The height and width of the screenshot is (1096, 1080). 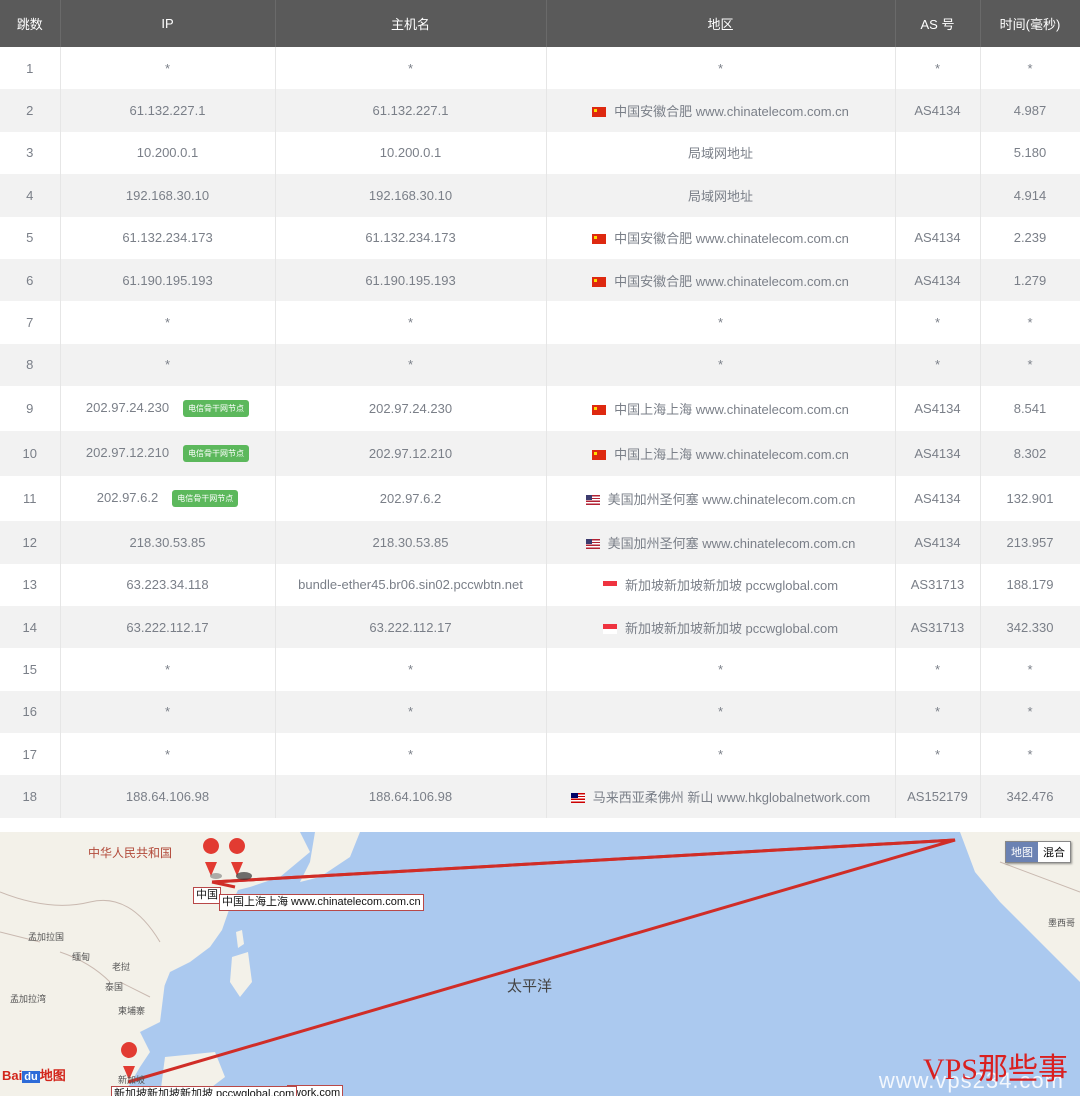 What do you see at coordinates (1054, 852) in the screenshot?
I see `map-type-hybrid-button: 混合` at bounding box center [1054, 852].